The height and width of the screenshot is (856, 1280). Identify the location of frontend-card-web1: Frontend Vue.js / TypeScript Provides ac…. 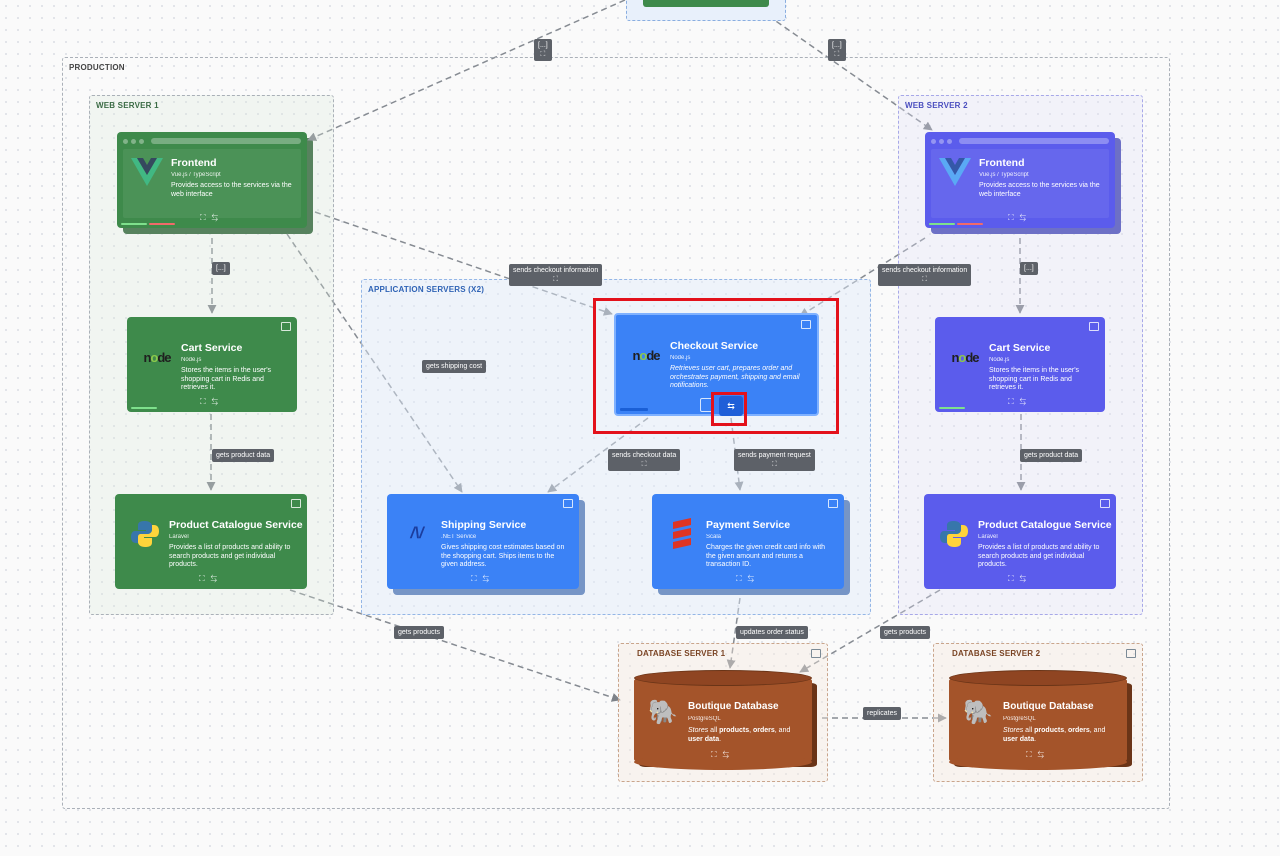
(215, 183).